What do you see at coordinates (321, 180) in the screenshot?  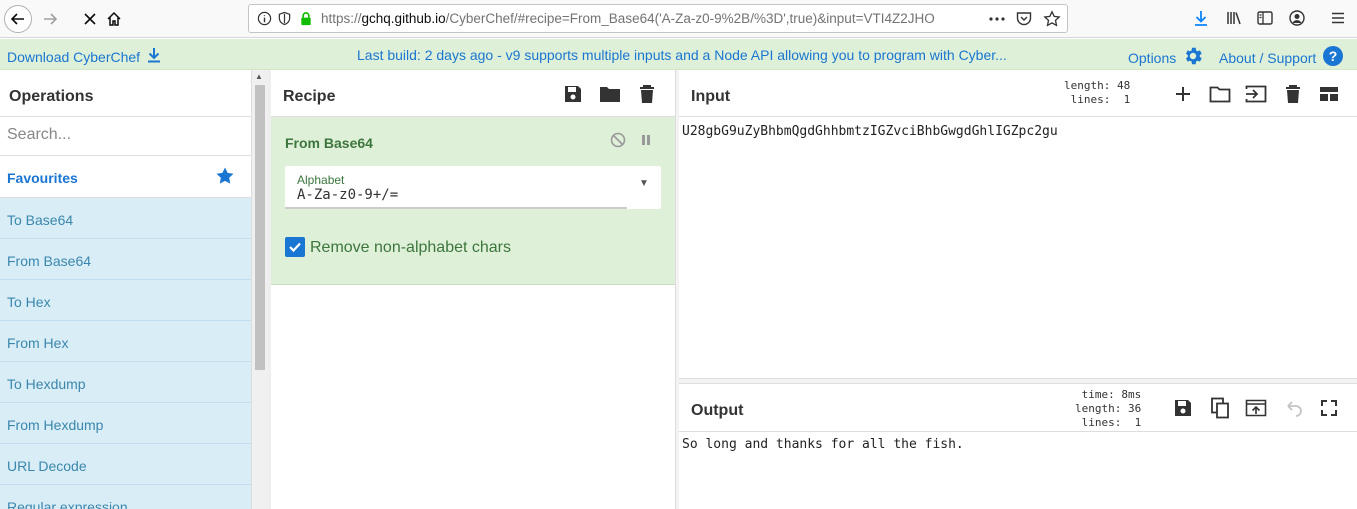 I see `alphabet-label: Alphabet` at bounding box center [321, 180].